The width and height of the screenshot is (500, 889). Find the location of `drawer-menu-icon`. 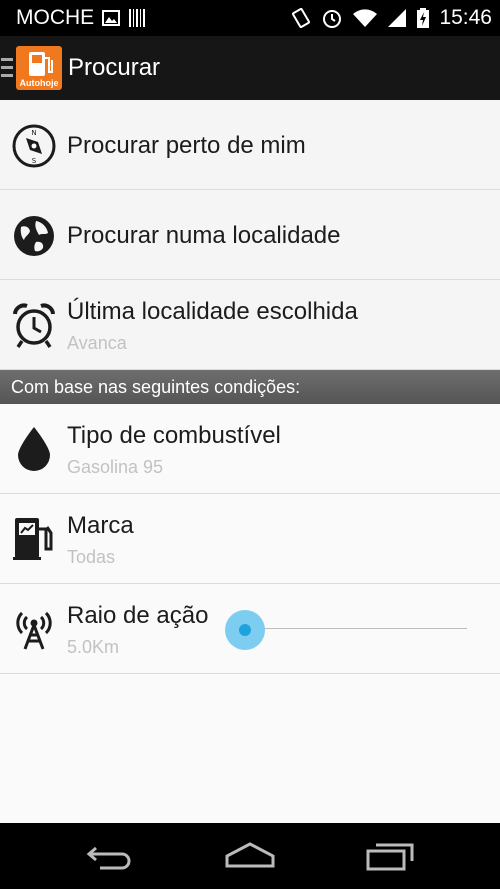

drawer-menu-icon is located at coordinates (7, 70).